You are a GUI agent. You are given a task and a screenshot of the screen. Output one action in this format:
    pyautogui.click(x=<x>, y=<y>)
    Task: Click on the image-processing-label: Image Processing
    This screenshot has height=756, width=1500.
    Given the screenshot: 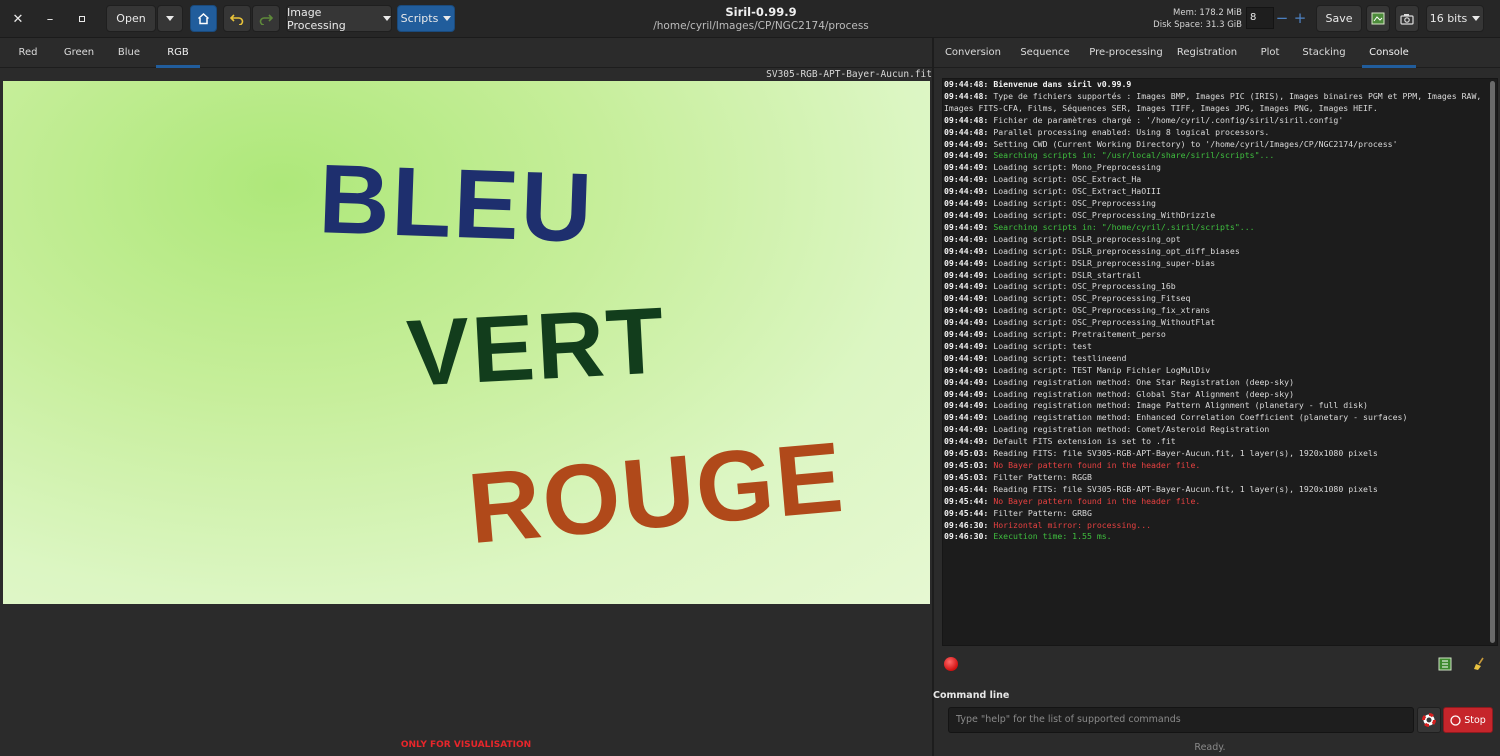 What is the action you would take?
    pyautogui.click(x=316, y=18)
    